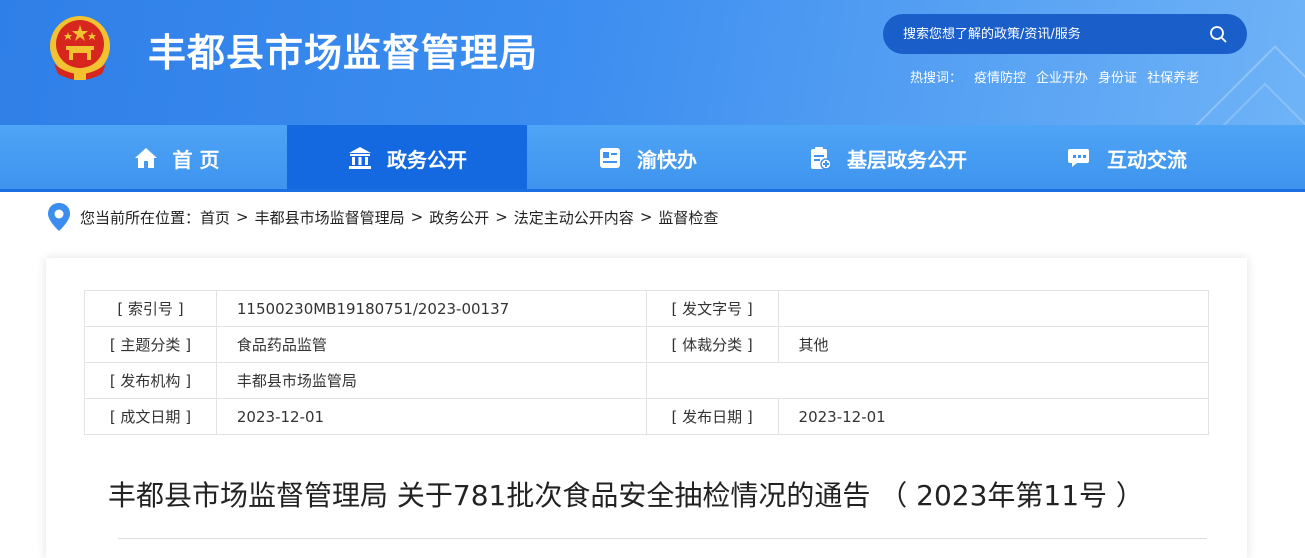 This screenshot has width=1305, height=558. I want to click on search-input, so click(1056, 34).